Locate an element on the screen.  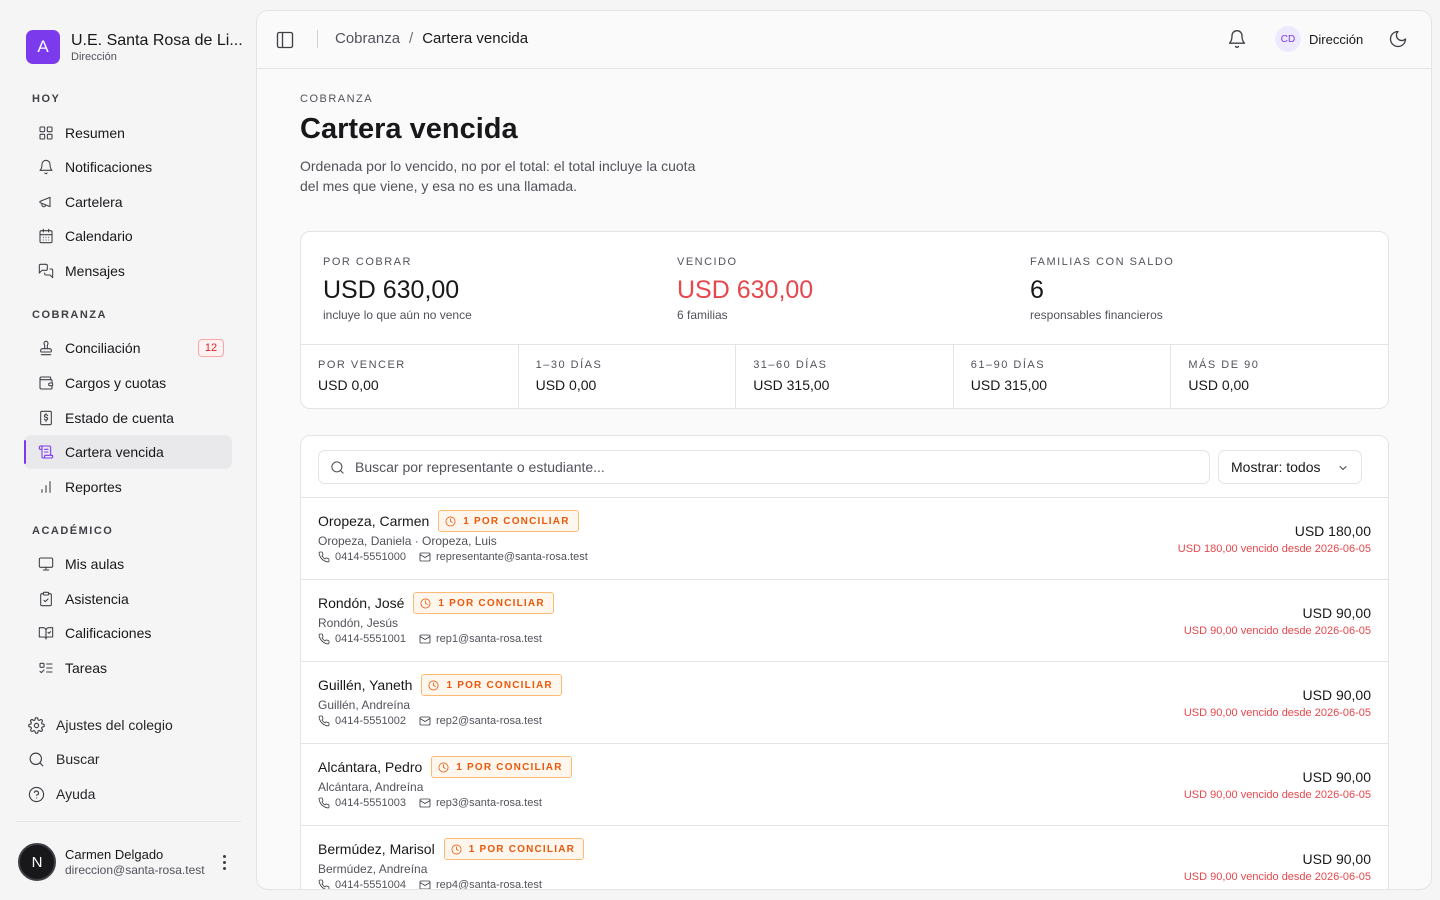
sidebar-item-mis-aulas: Mis aulas is located at coordinates (128, 564).